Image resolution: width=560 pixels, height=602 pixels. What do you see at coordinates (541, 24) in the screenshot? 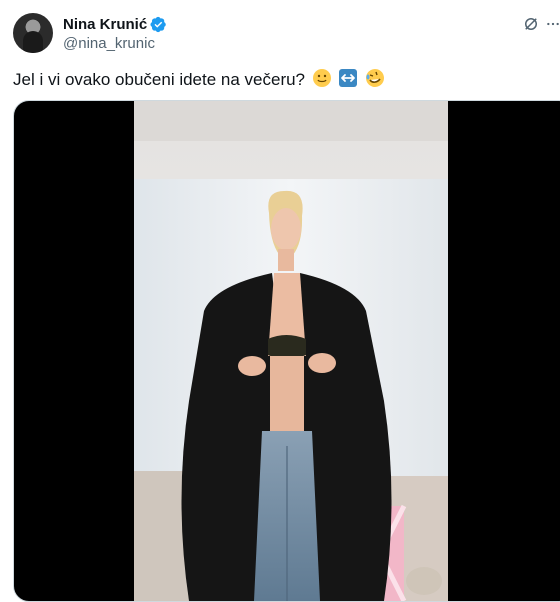
I see `top-actions` at bounding box center [541, 24].